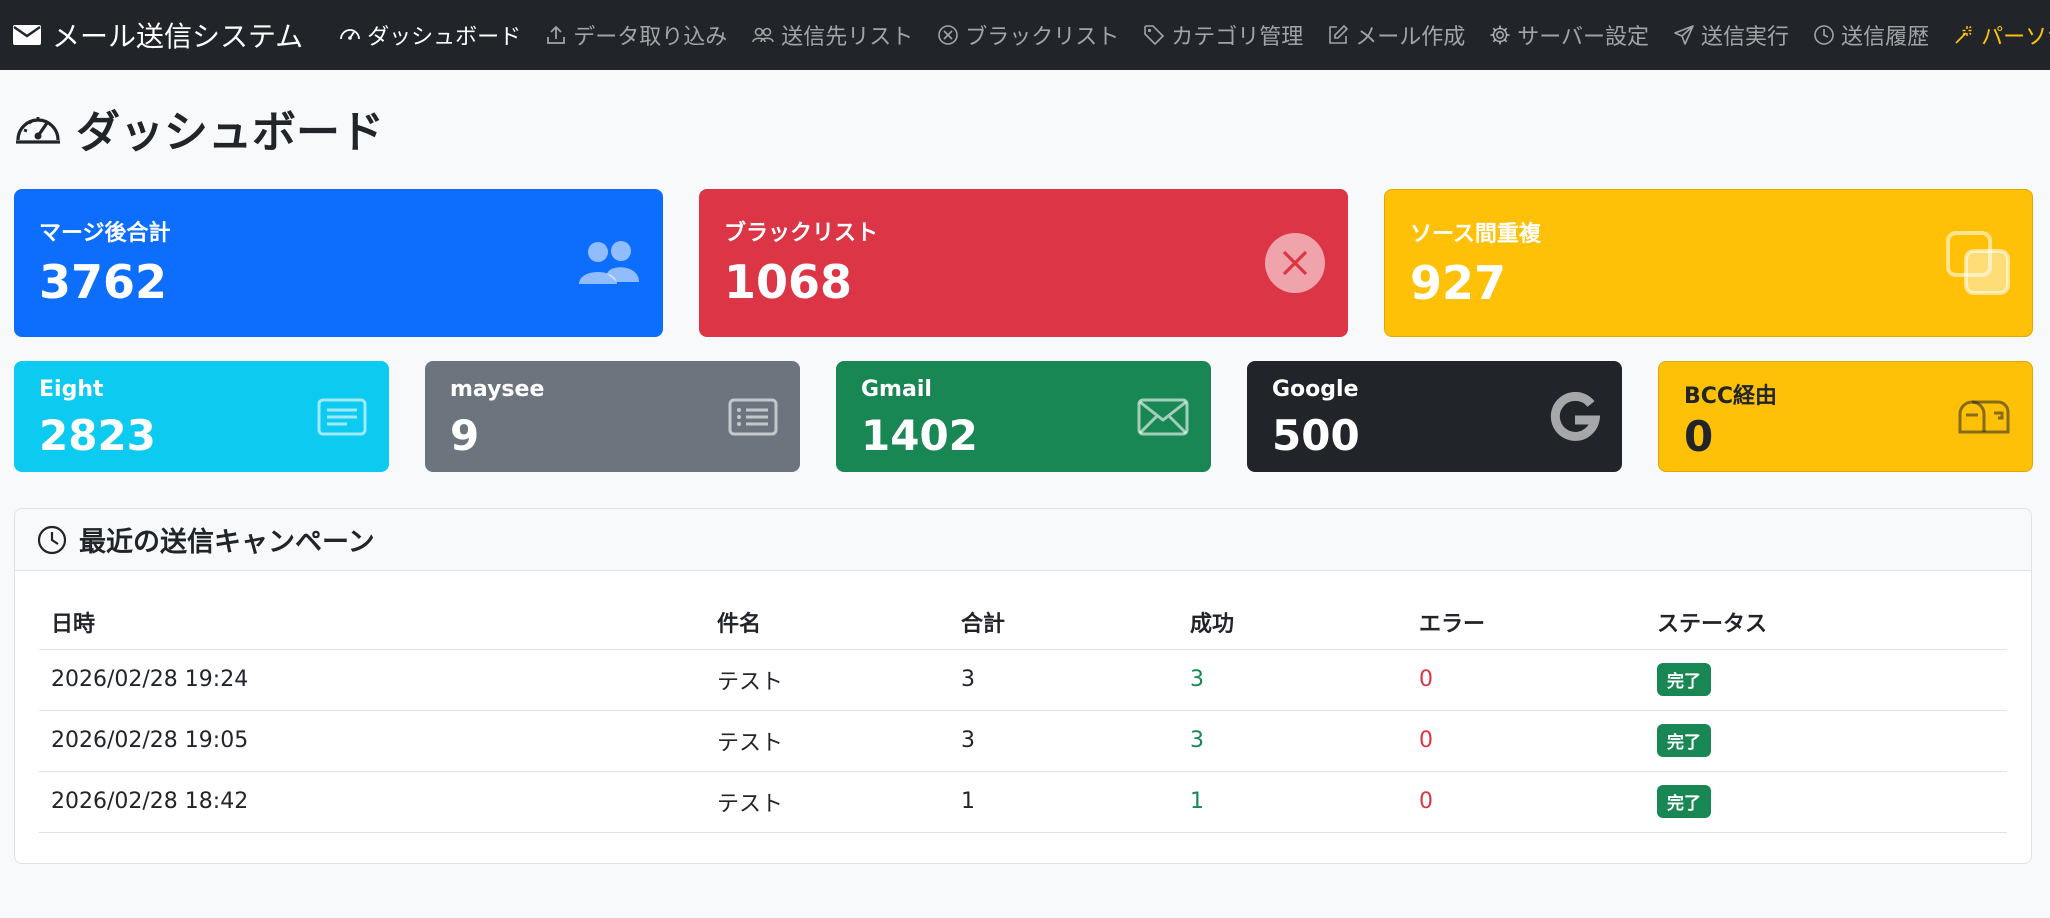 This screenshot has height=918, width=2050. I want to click on nav-item-label: メール作成, so click(1410, 37).